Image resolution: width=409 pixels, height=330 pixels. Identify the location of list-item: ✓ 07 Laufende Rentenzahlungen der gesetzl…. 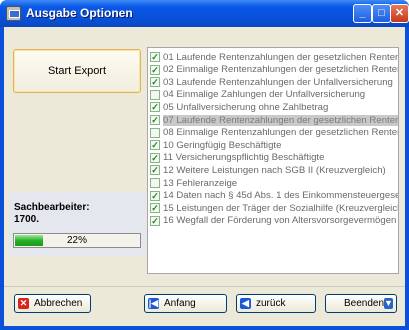
(274, 120).